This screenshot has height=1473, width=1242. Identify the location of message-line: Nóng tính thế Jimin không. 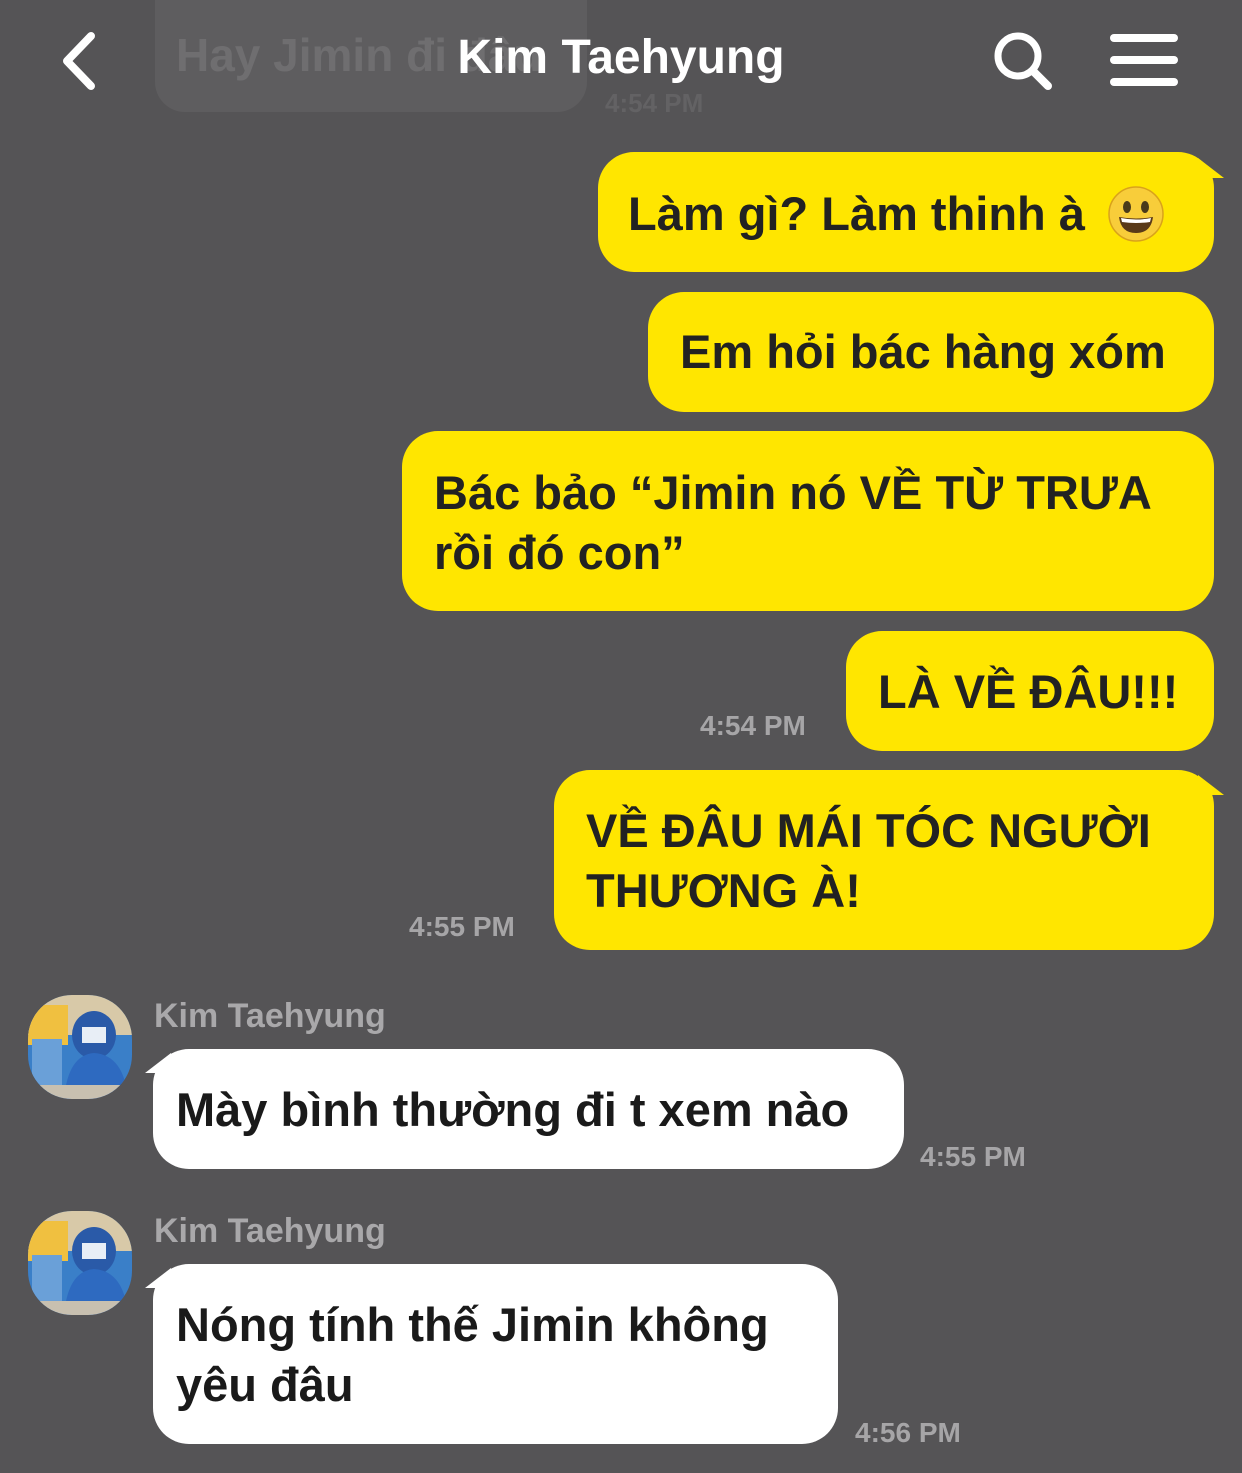
(472, 1324).